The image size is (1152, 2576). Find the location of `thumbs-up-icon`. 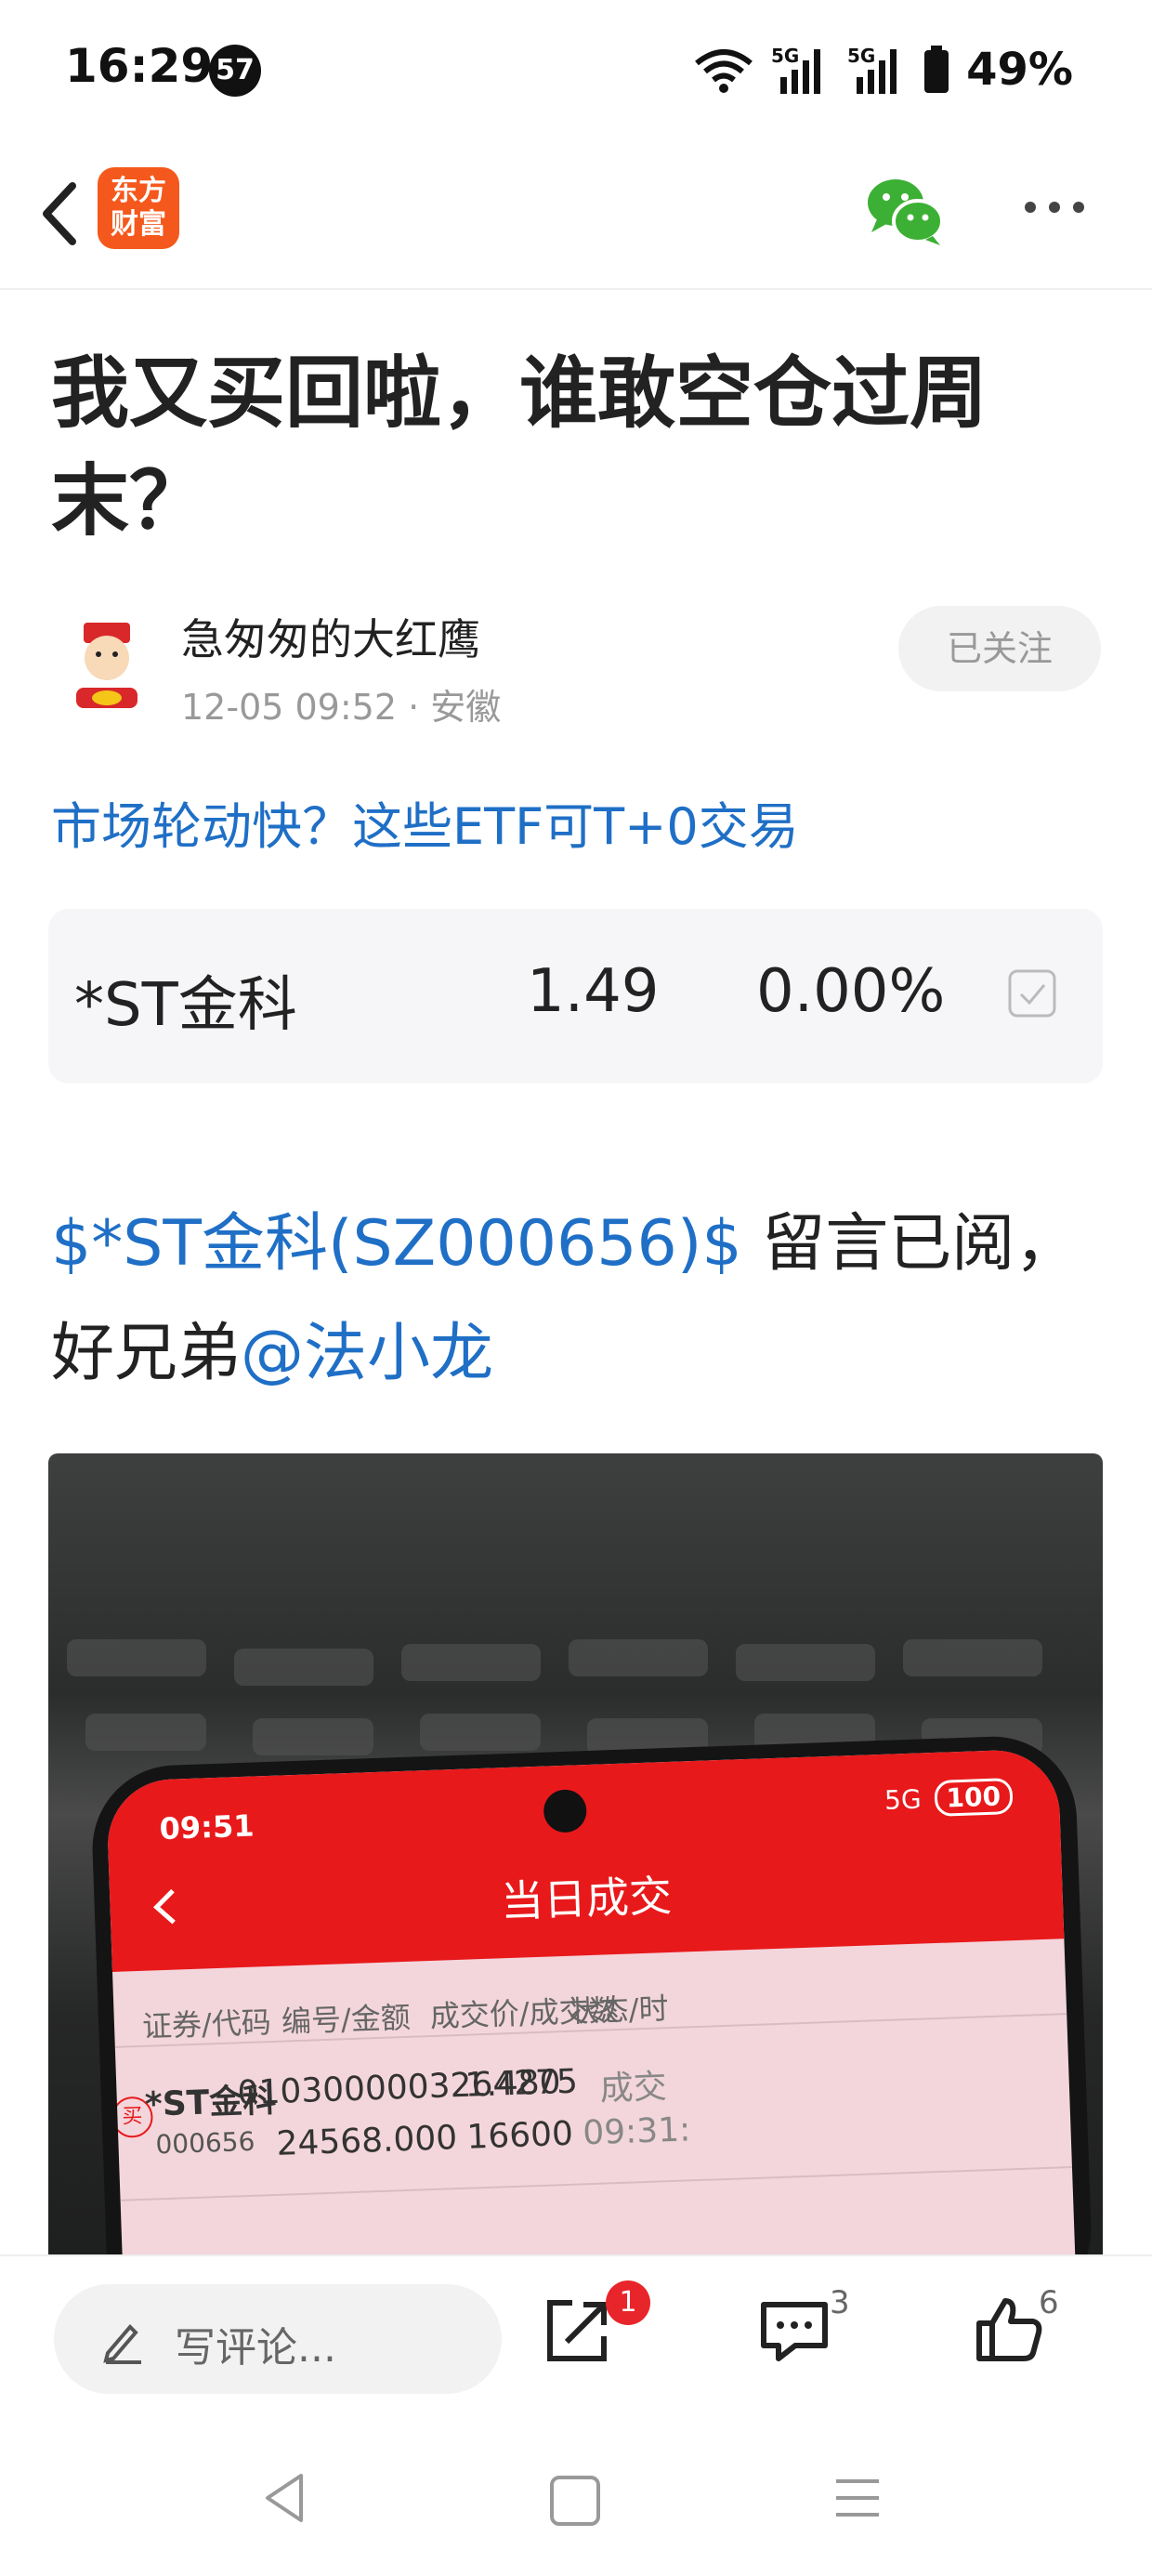

thumbs-up-icon is located at coordinates (1009, 2328).